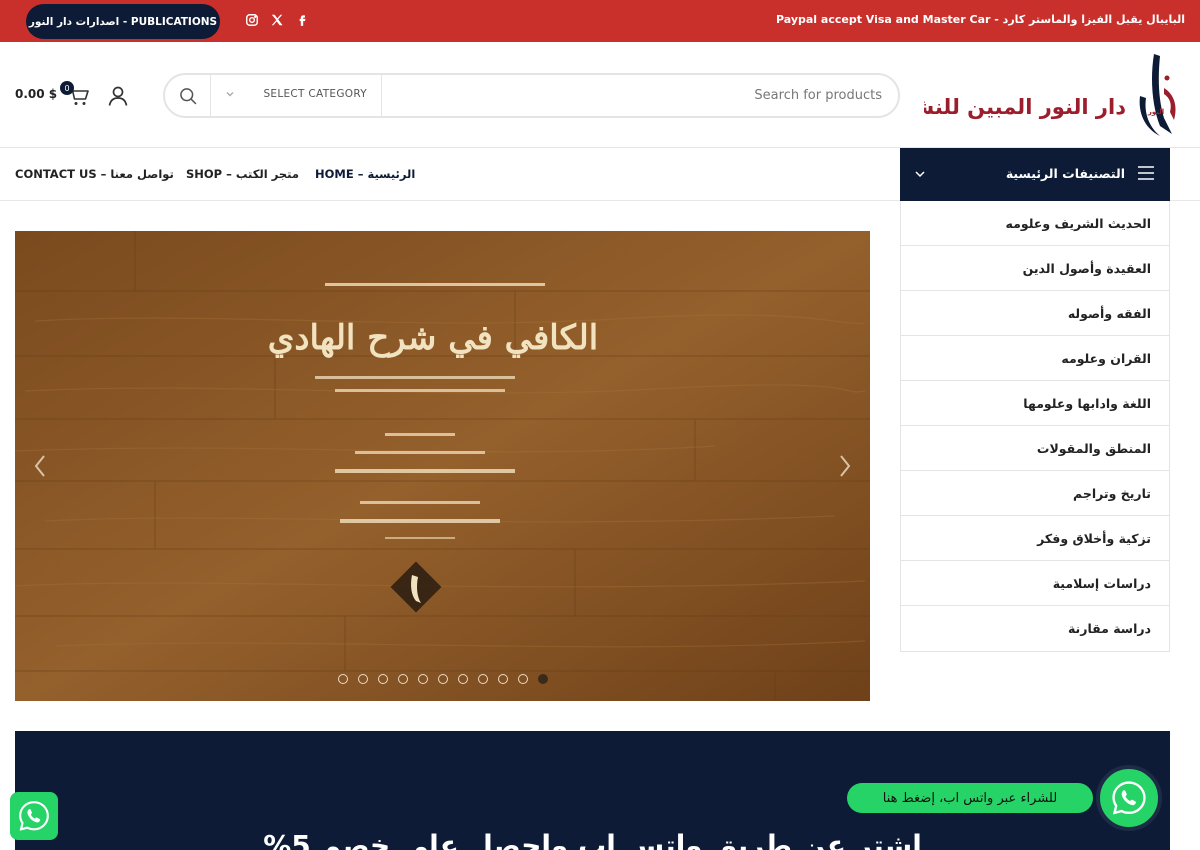 The image size is (1200, 850). I want to click on slider-prev-button, so click(40, 466).